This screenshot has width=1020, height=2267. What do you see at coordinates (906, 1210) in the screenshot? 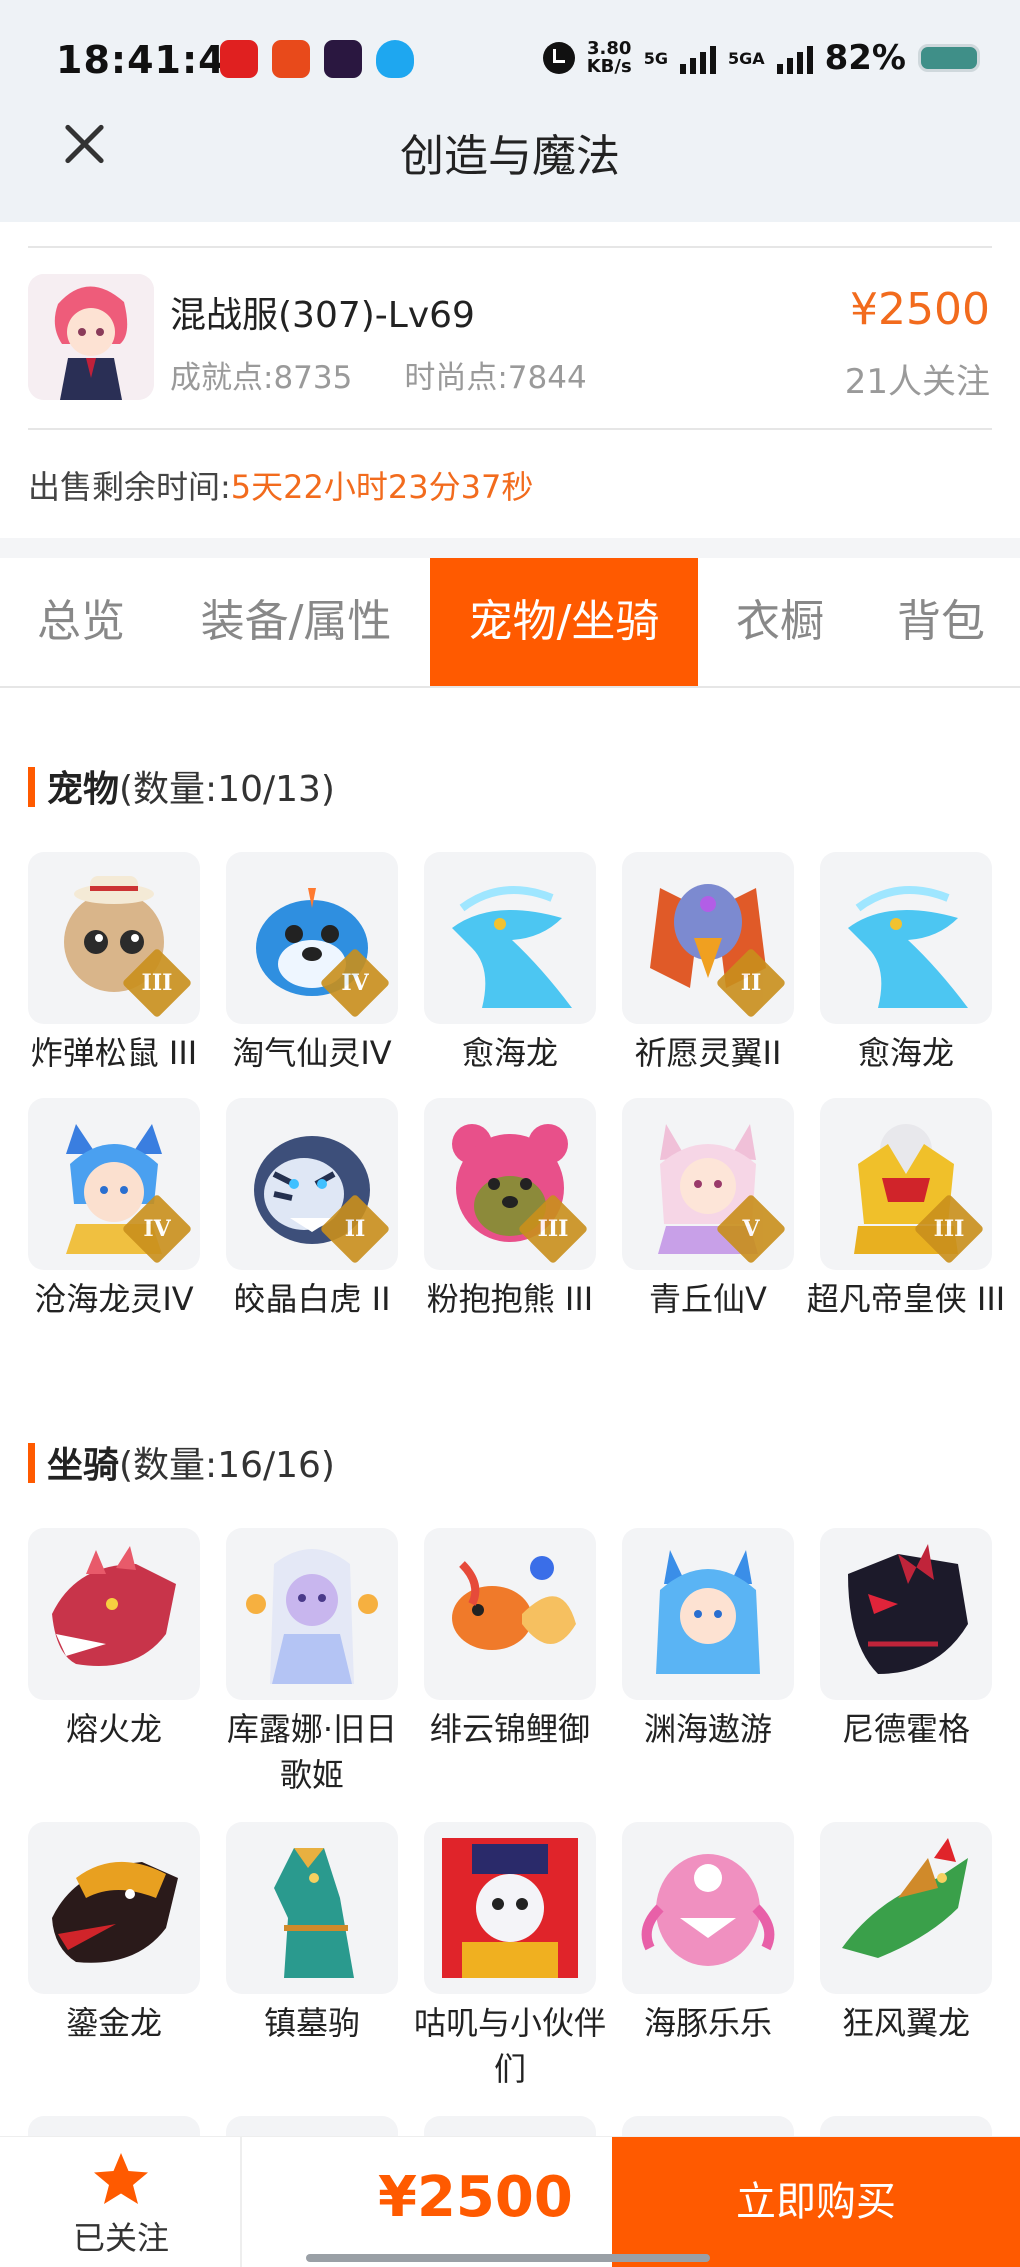
I see `pet-item: III 超凡帝皇侠 III` at bounding box center [906, 1210].